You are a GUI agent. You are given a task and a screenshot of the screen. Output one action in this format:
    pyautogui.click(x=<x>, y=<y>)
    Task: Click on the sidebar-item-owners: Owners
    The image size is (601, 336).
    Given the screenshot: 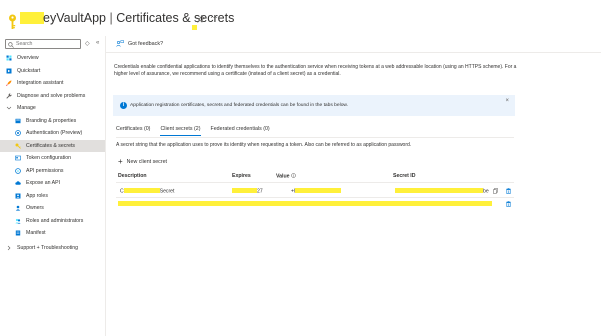 What is the action you would take?
    pyautogui.click(x=52, y=208)
    